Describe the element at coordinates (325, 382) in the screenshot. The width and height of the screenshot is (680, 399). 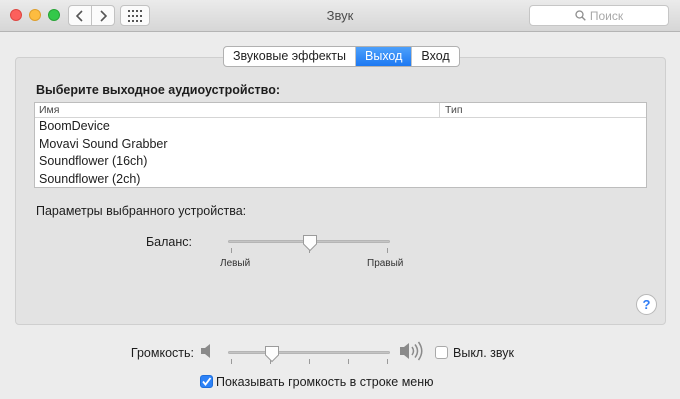
I see `show-volume-in-menu-bar-label: Показывать громкость в строке меню` at that location.